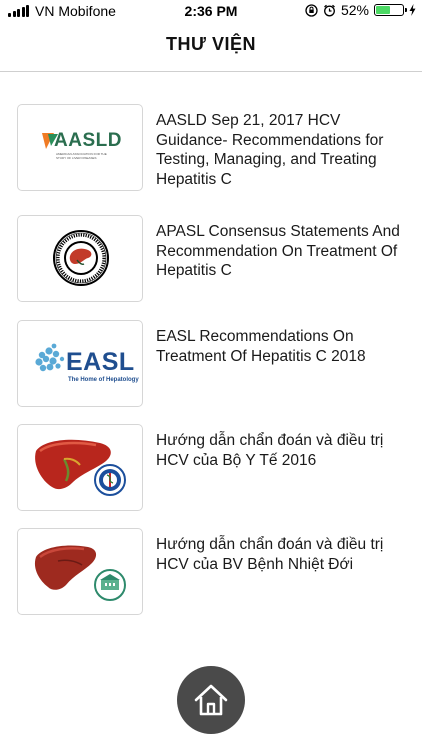  I want to click on header-divider, so click(211, 71).